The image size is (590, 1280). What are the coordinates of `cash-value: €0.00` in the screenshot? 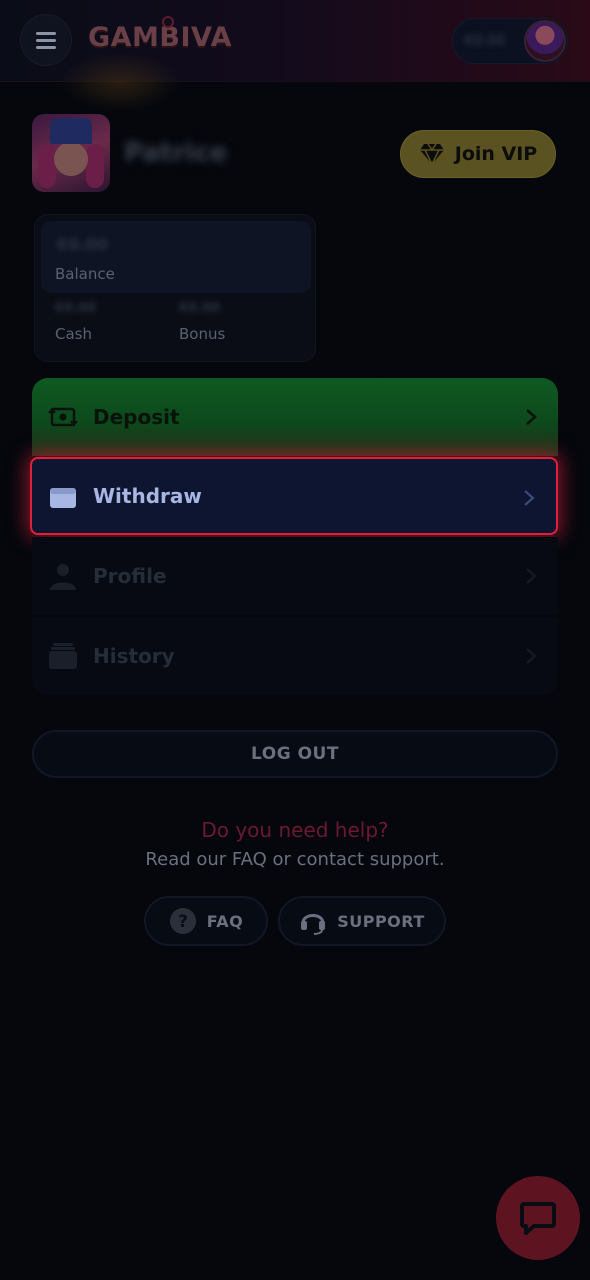 It's located at (76, 308).